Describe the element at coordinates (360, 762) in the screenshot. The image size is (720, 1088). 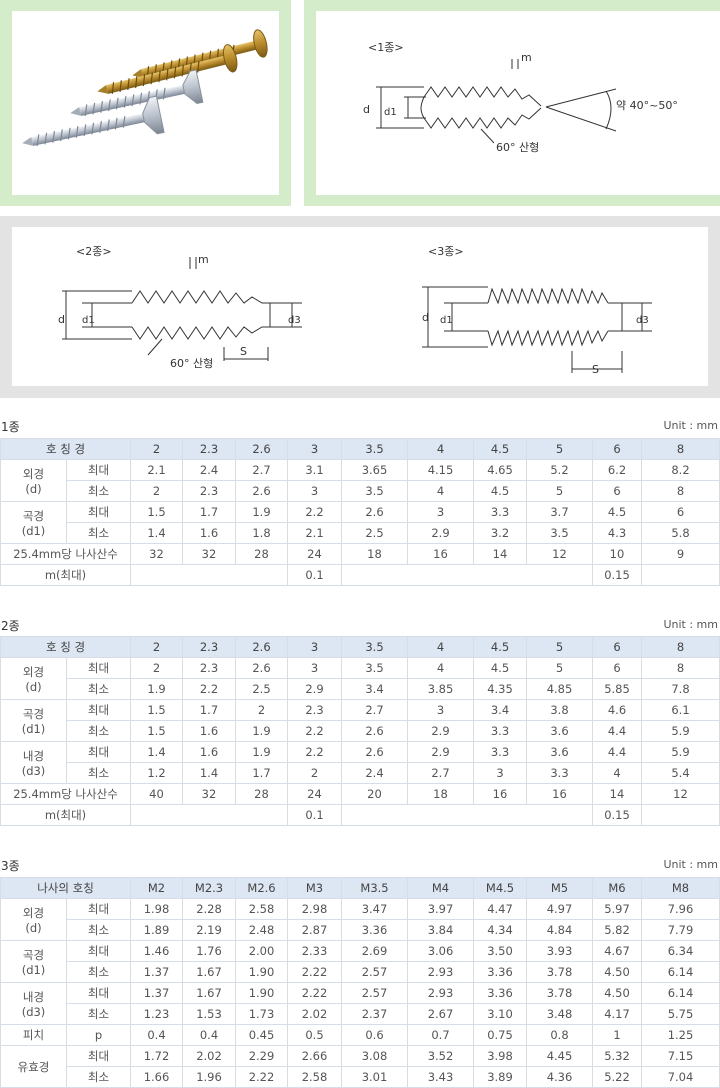
I see `table-row: 내경 (d3) 최대 1.4 1.6 1.9 2.2 2.6 2.9 3.3 3.6 4.4 5.9` at that location.